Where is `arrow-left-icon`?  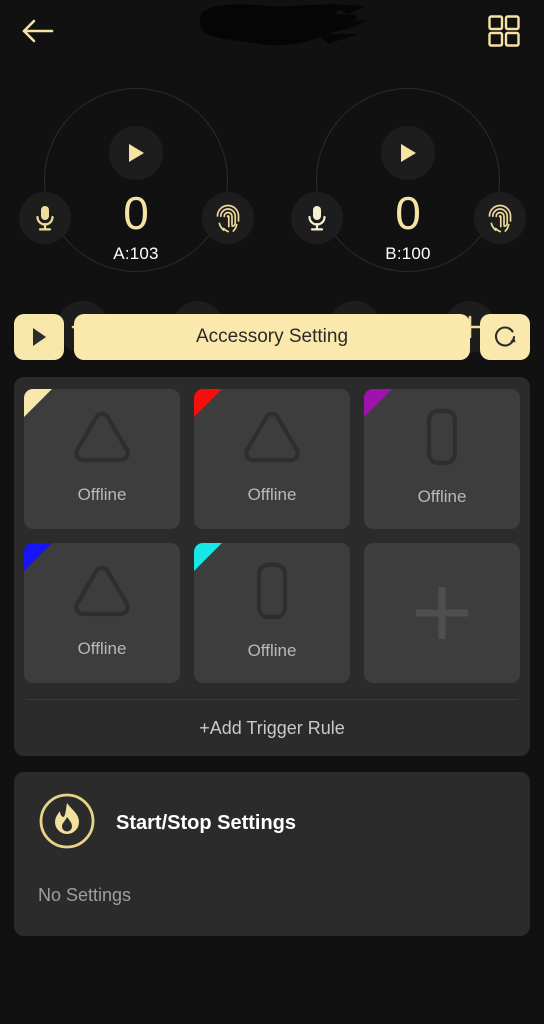 arrow-left-icon is located at coordinates (38, 31).